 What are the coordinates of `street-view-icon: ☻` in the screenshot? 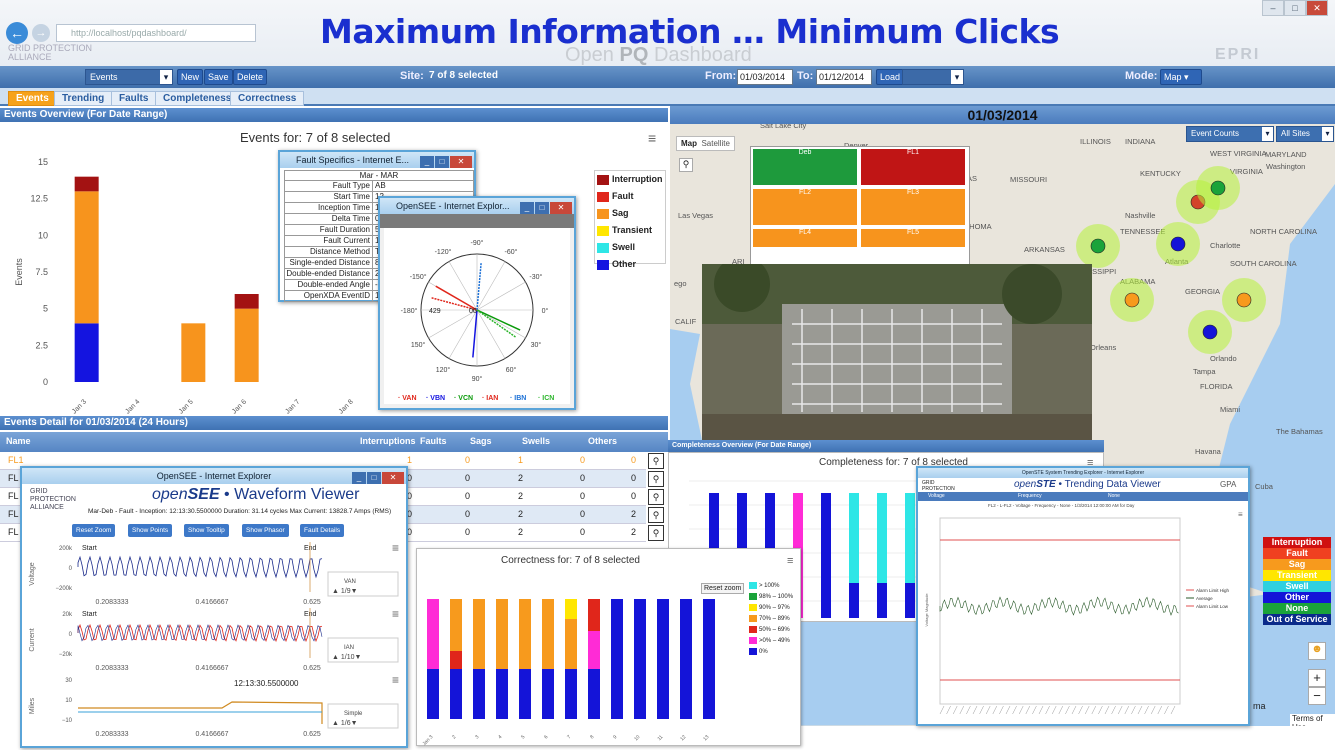 It's located at (1317, 651).